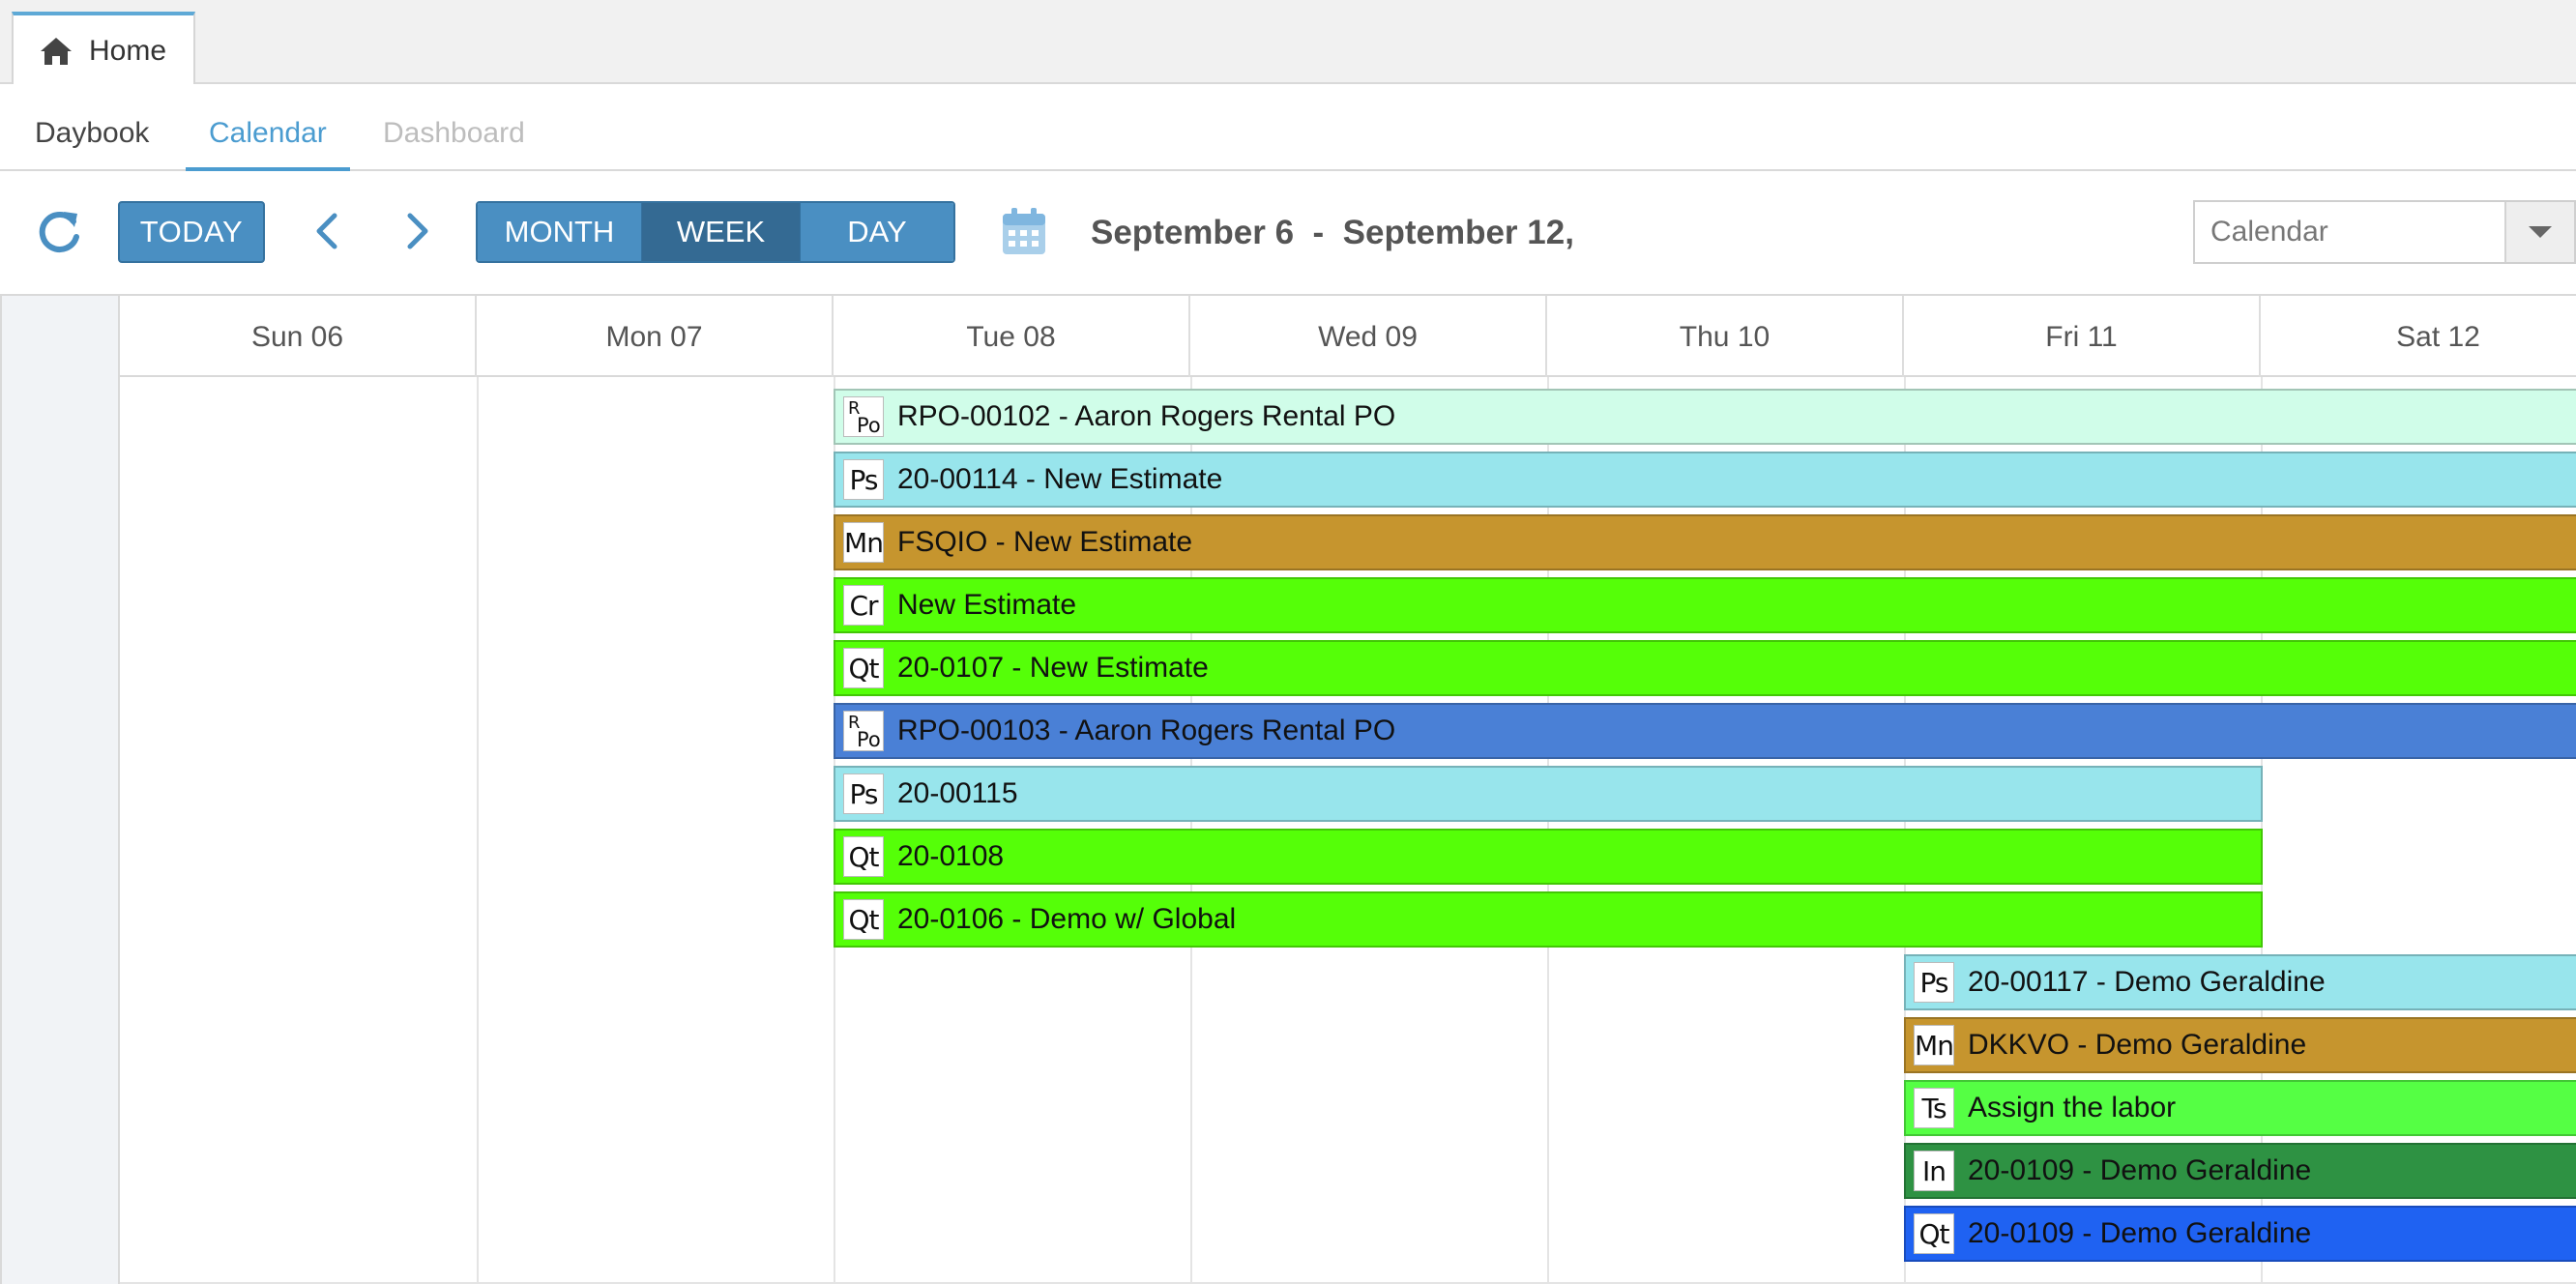 This screenshot has width=2576, height=1284. What do you see at coordinates (1067, 919) in the screenshot?
I see `event-title: 20-0106 - Demo w/ Global` at bounding box center [1067, 919].